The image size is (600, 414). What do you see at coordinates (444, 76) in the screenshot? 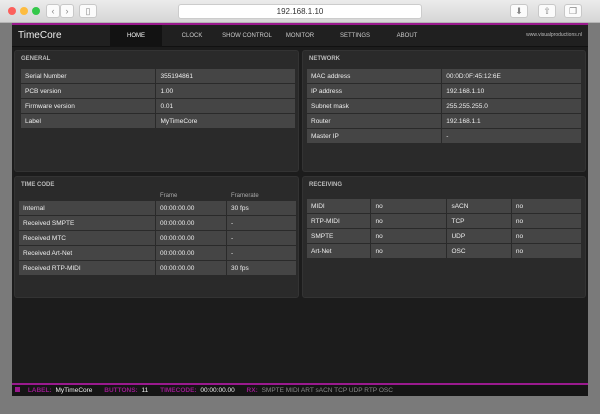
I see `table-row: MAC address 00:0D:0F:45:12:6E` at bounding box center [444, 76].